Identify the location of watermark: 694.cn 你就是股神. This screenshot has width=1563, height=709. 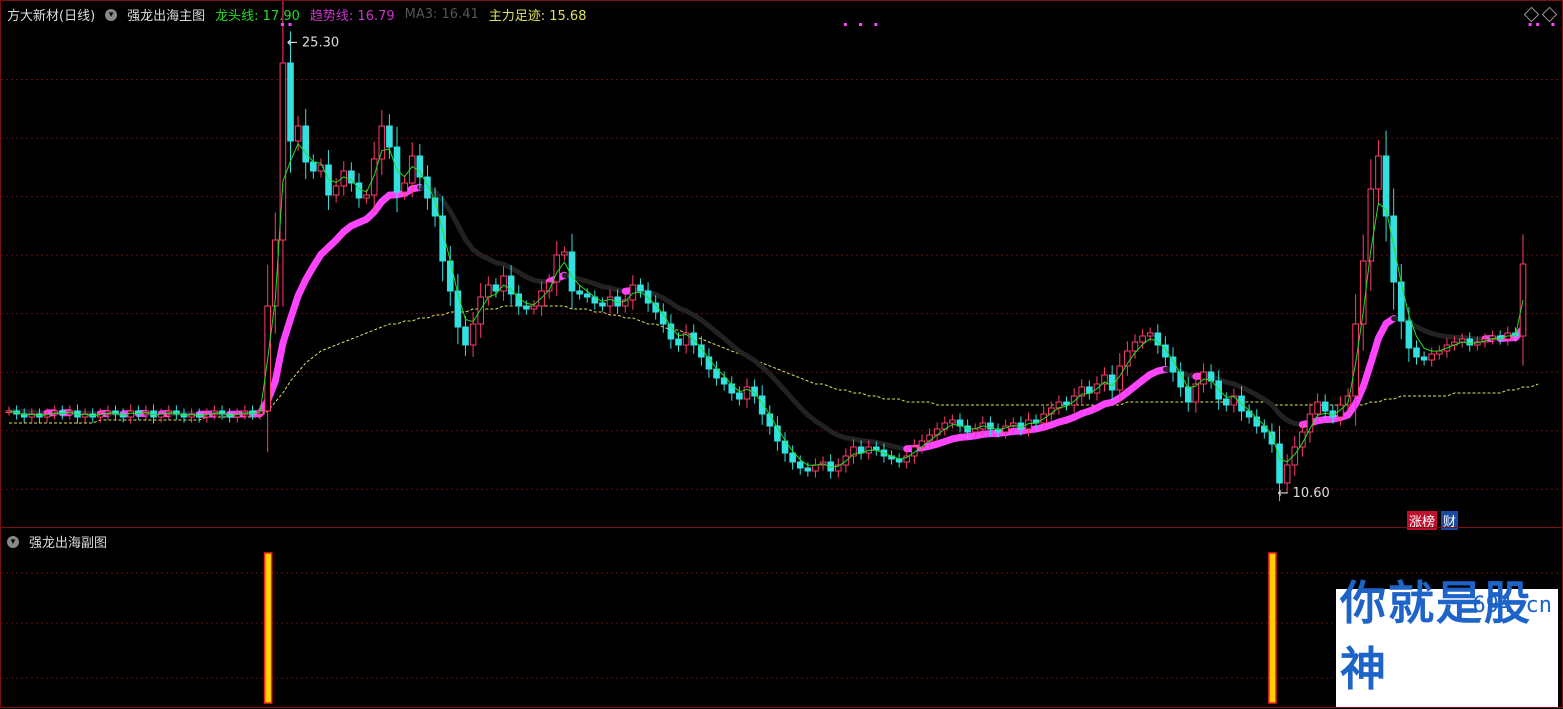
(1447, 648).